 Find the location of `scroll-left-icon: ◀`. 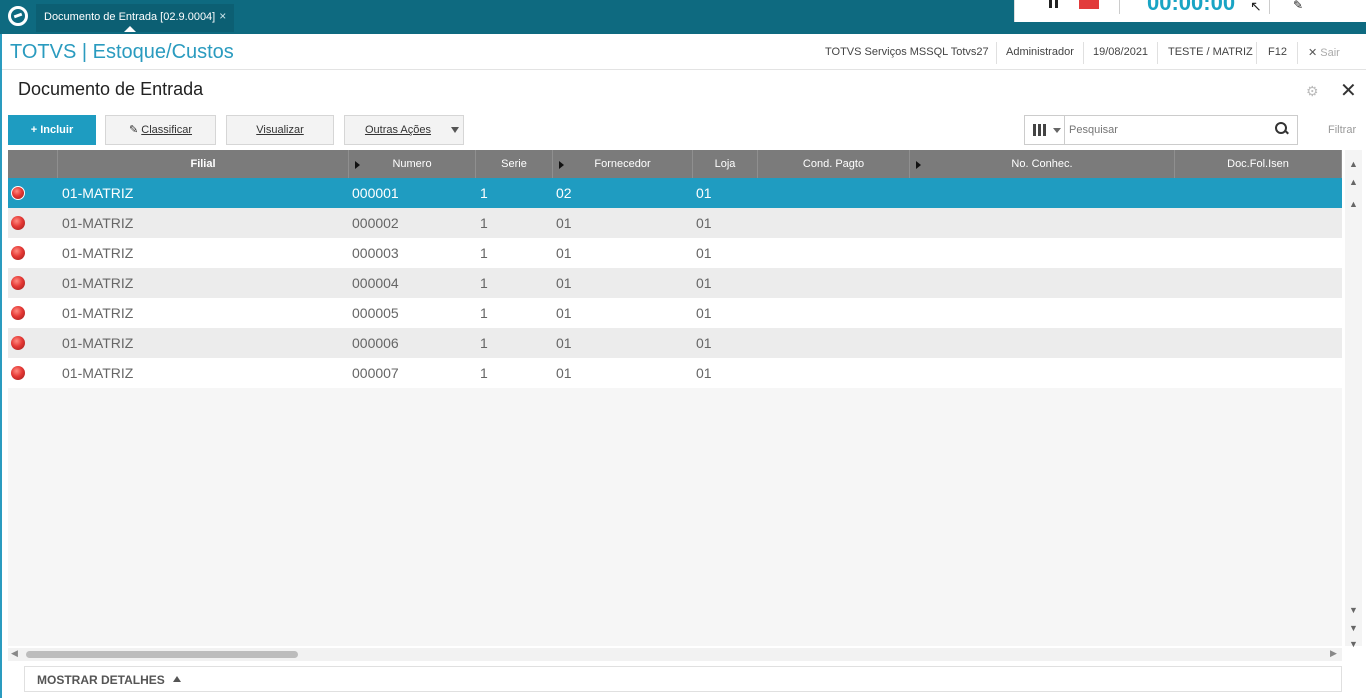

scroll-left-icon: ◀ is located at coordinates (14, 653).